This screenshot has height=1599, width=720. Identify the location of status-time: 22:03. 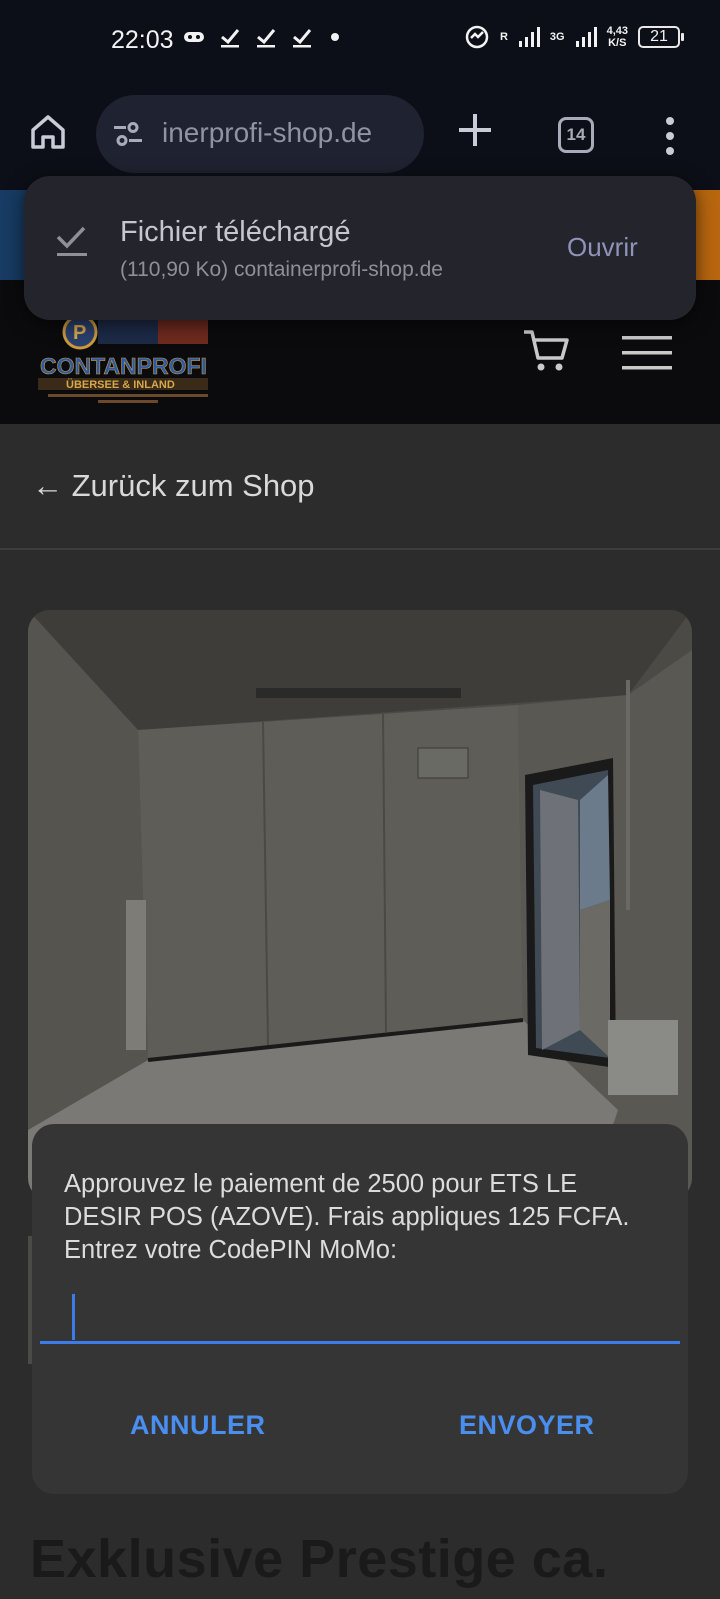
(142, 40).